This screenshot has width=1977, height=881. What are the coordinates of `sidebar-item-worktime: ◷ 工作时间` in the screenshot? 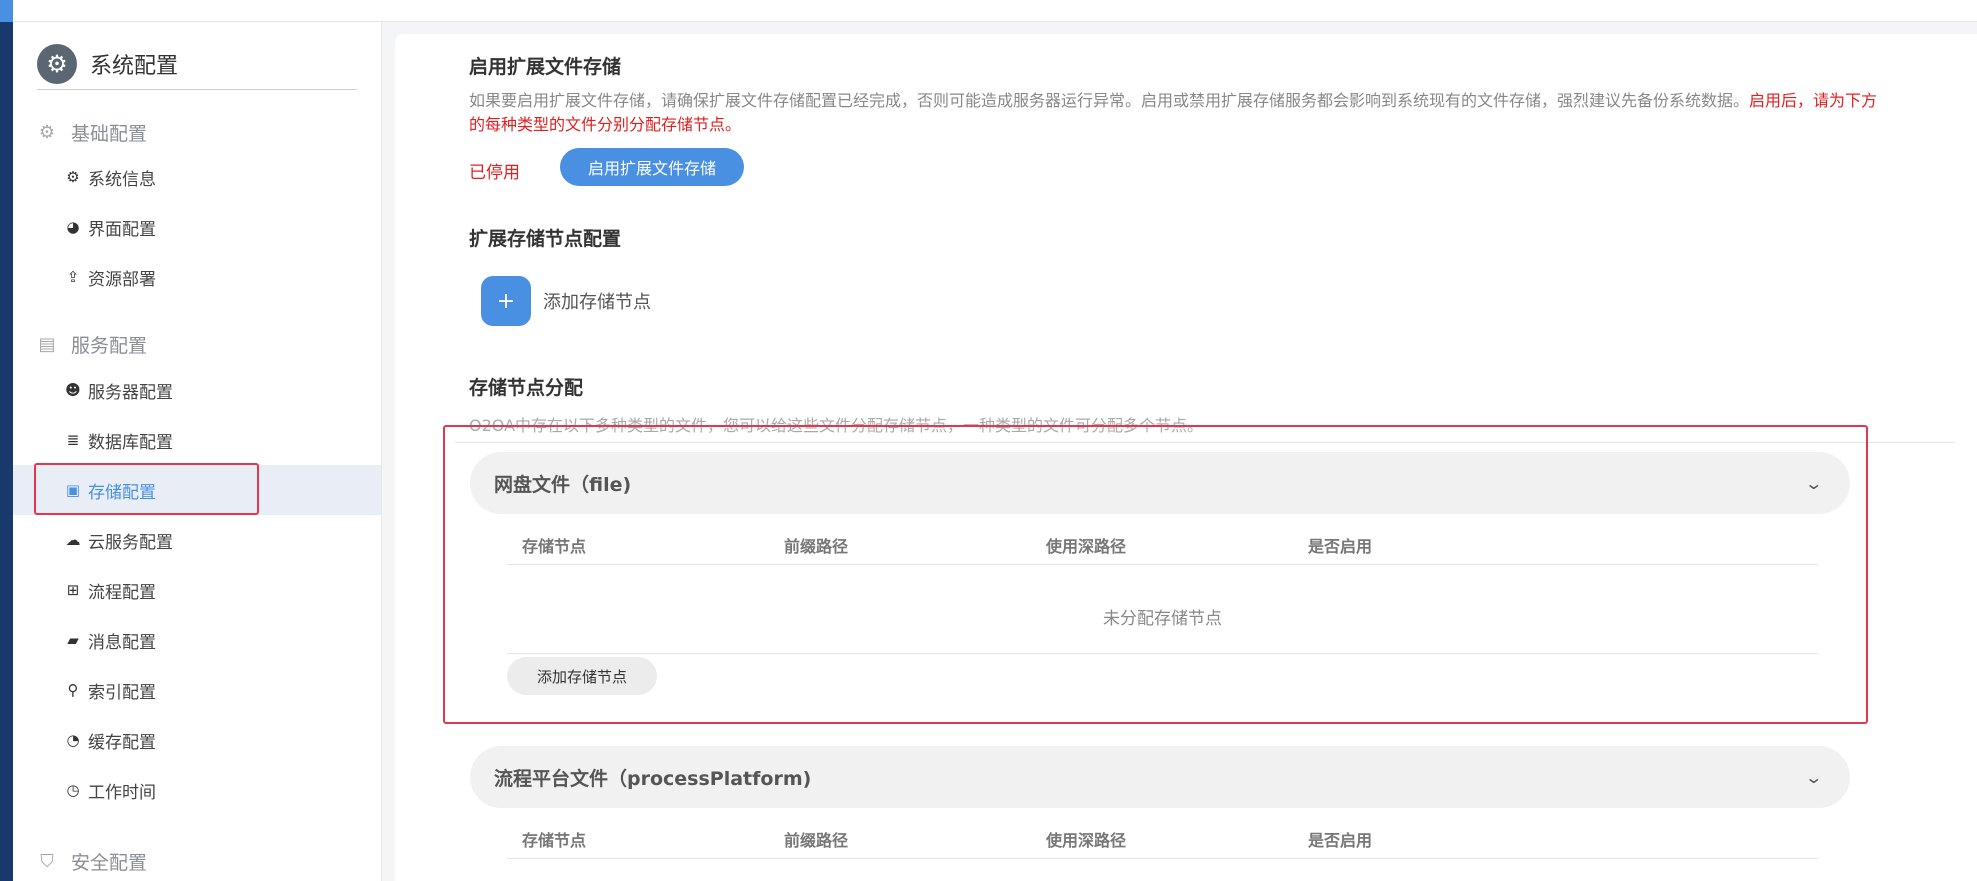 It's located at (197, 790).